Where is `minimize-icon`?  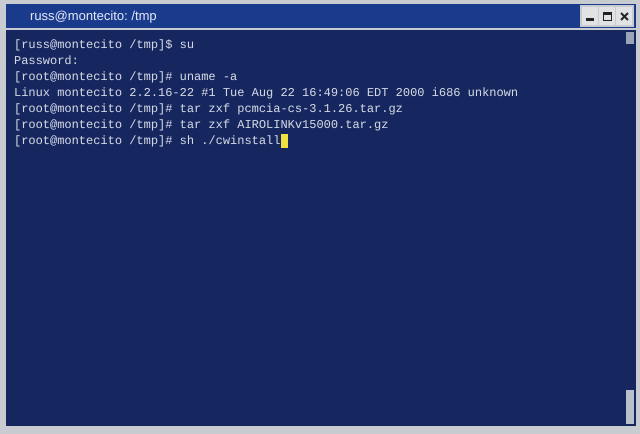
minimize-icon is located at coordinates (590, 19).